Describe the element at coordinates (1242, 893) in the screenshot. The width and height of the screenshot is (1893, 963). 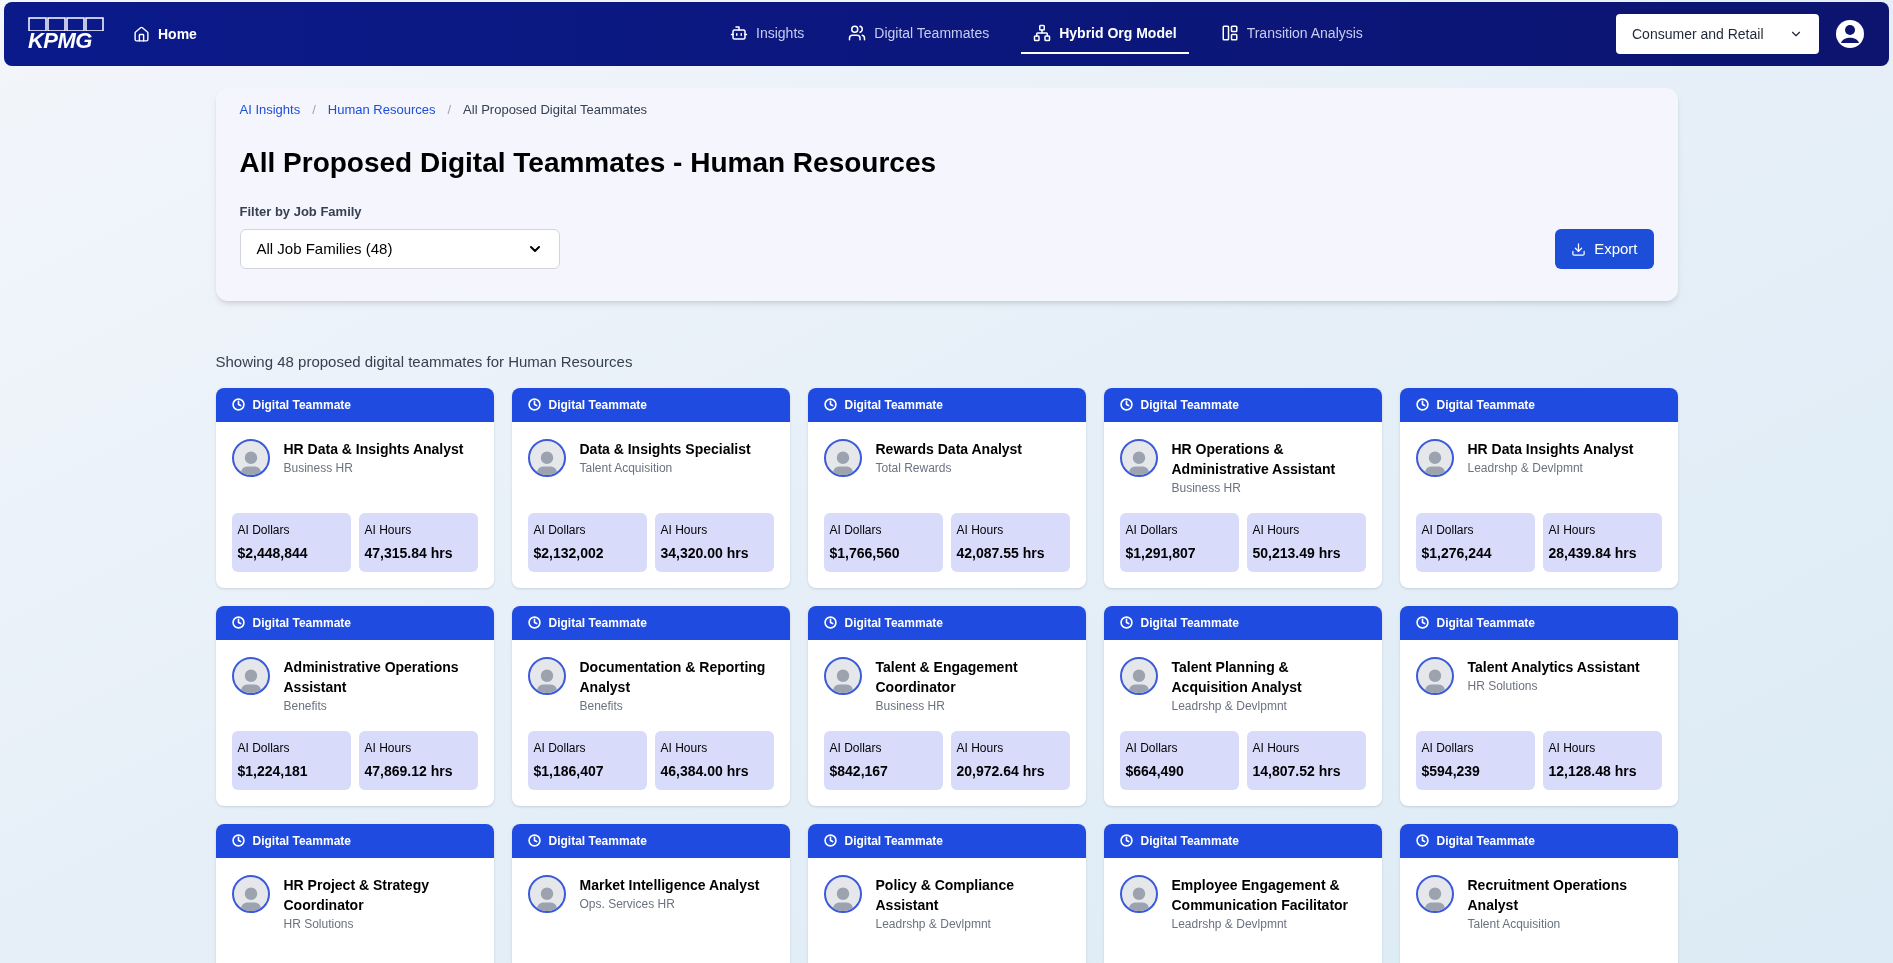
I see `teammate-card: Digital Teammate Employee Engagement & Communication Facilitator Leadrshp & Devlpmnt` at that location.